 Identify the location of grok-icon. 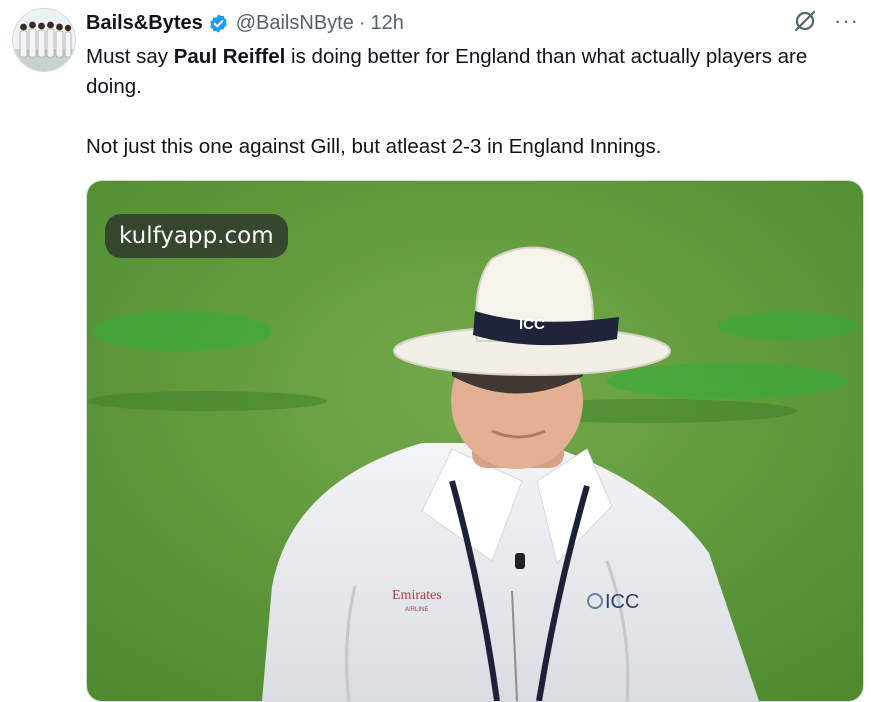
(805, 21).